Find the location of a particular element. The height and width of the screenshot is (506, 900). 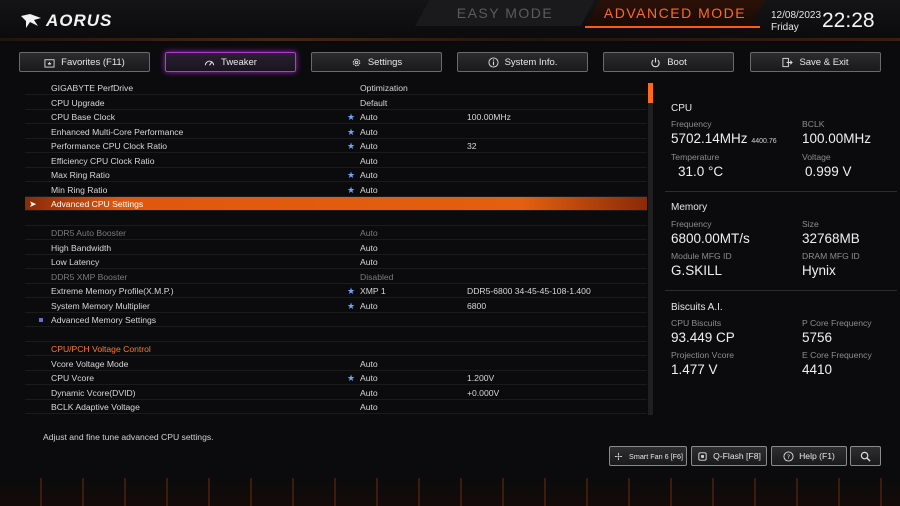

selection-arrow-icon: ➤ is located at coordinates (33, 204).